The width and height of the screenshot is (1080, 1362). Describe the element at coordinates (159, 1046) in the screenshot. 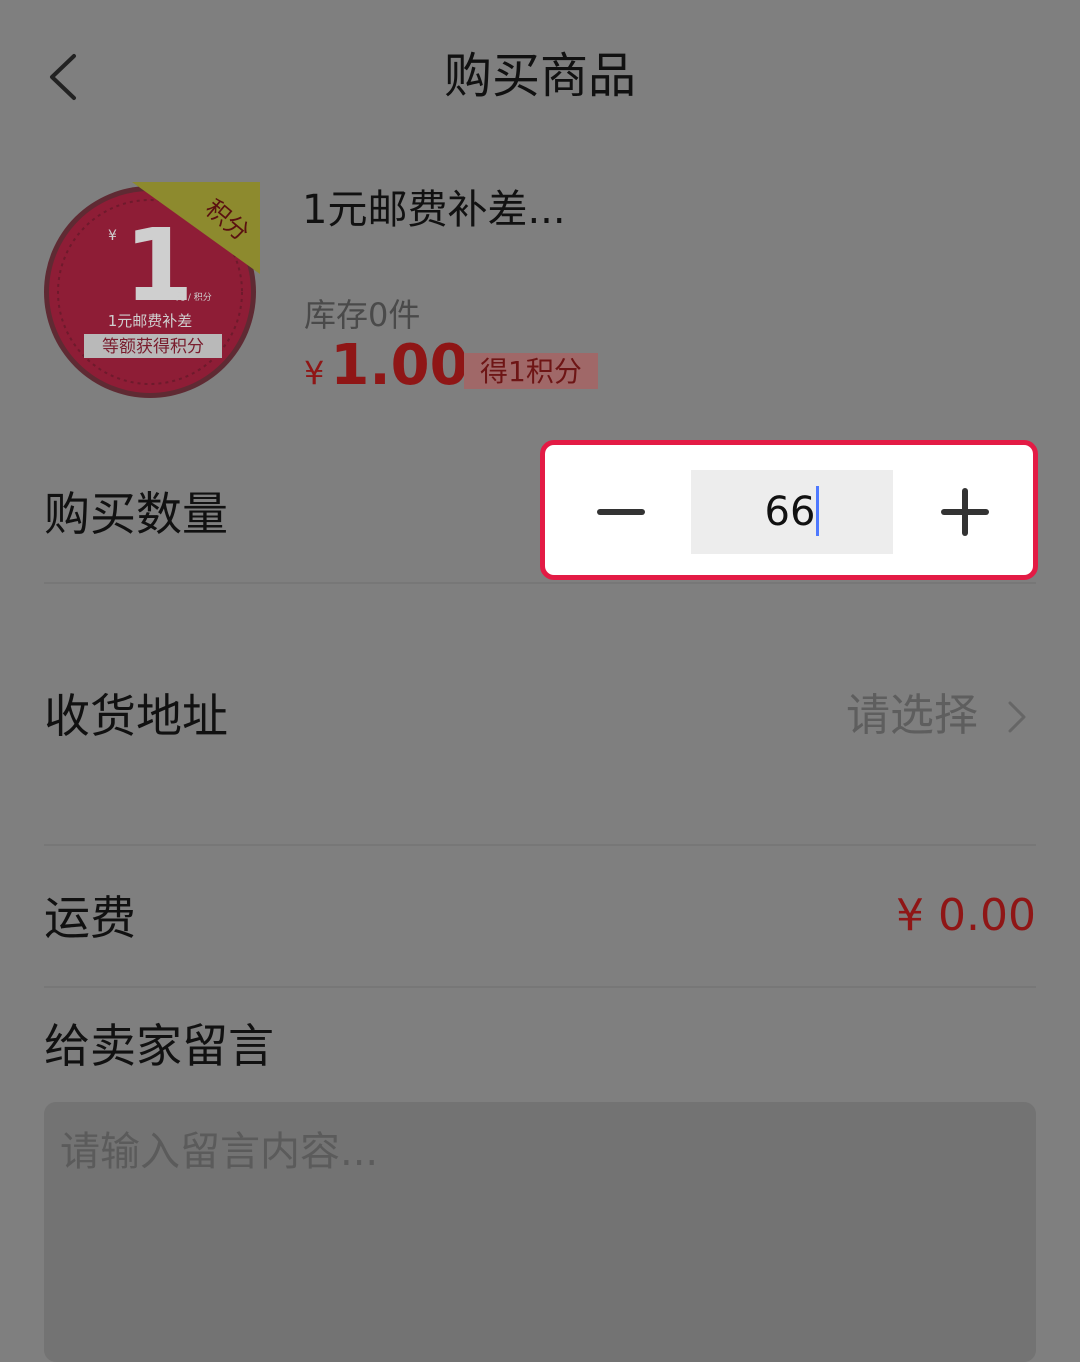

I see `message-label: 给卖家留言` at that location.